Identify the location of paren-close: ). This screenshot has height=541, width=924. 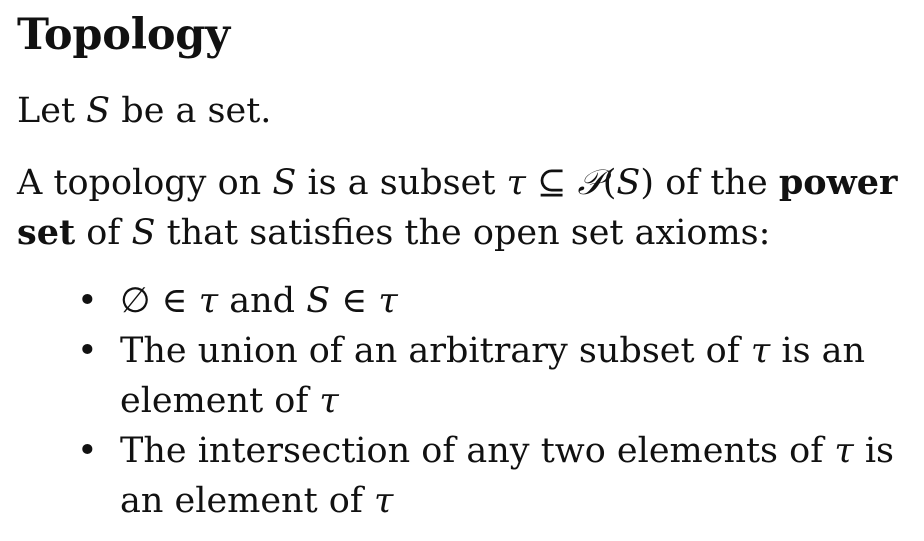
(647, 183).